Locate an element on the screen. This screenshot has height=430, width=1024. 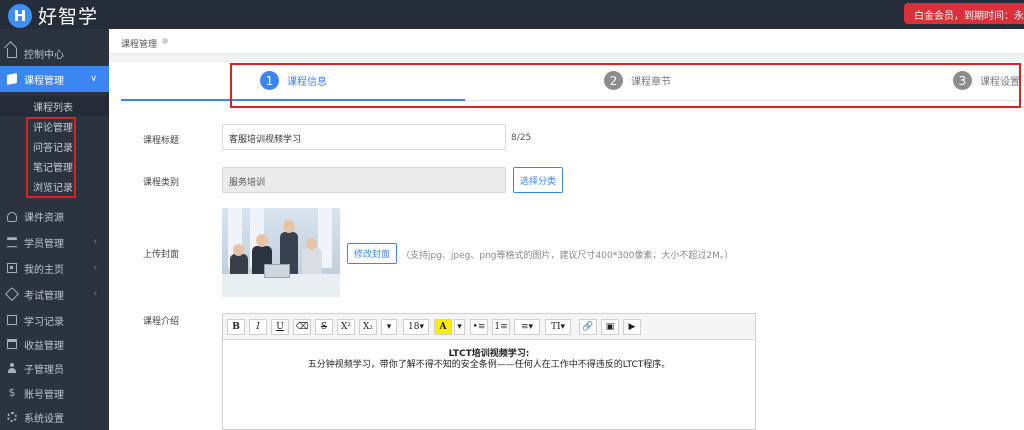
logo-mark: H is located at coordinates (20, 15).